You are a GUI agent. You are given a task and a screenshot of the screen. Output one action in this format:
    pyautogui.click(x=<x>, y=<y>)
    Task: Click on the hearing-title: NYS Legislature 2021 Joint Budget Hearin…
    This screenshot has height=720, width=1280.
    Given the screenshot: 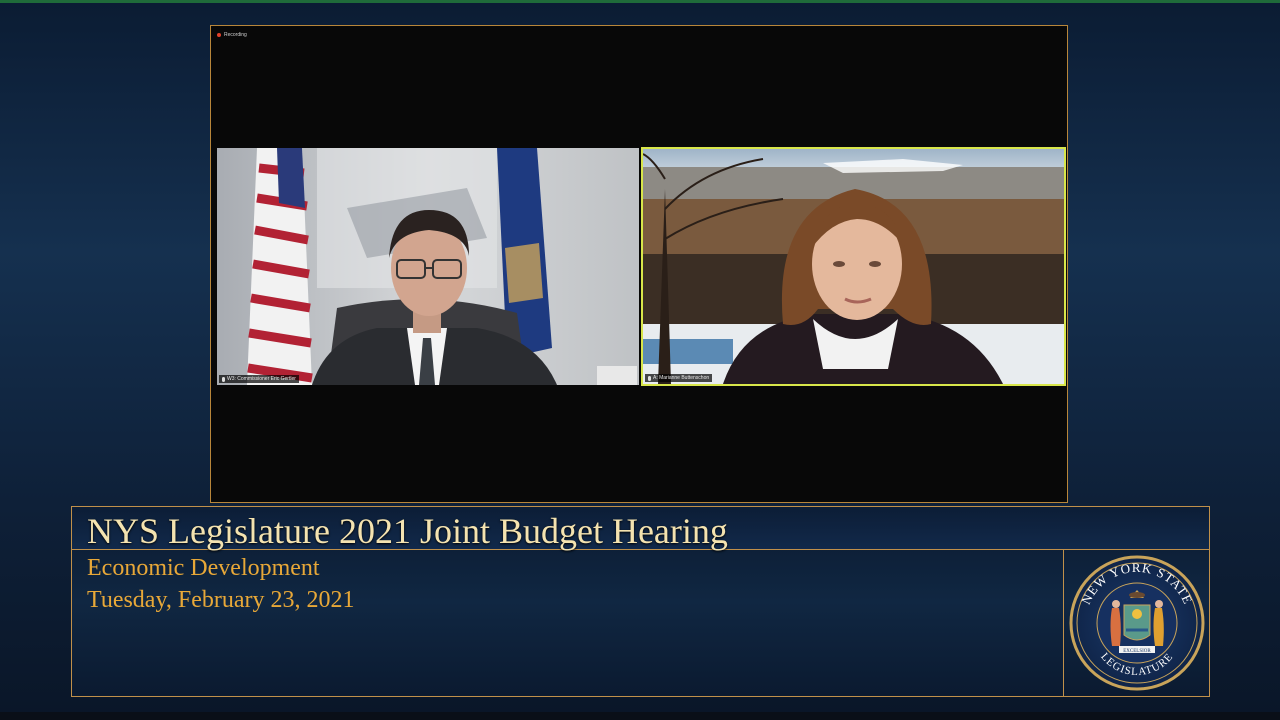 What is the action you would take?
    pyautogui.click(x=407, y=531)
    